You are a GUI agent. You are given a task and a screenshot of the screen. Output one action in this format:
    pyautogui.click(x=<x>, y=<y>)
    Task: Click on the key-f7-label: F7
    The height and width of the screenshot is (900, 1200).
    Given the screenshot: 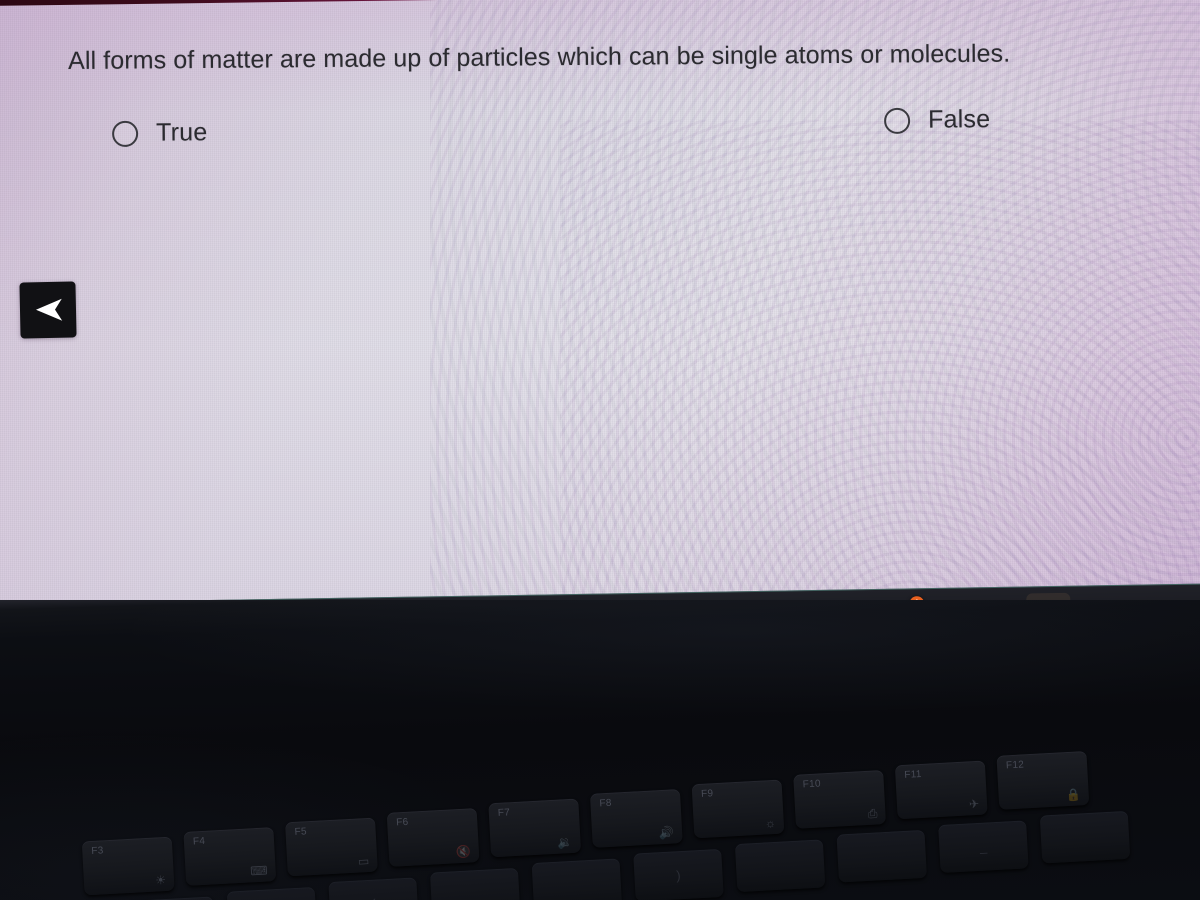 What is the action you would take?
    pyautogui.click(x=504, y=813)
    